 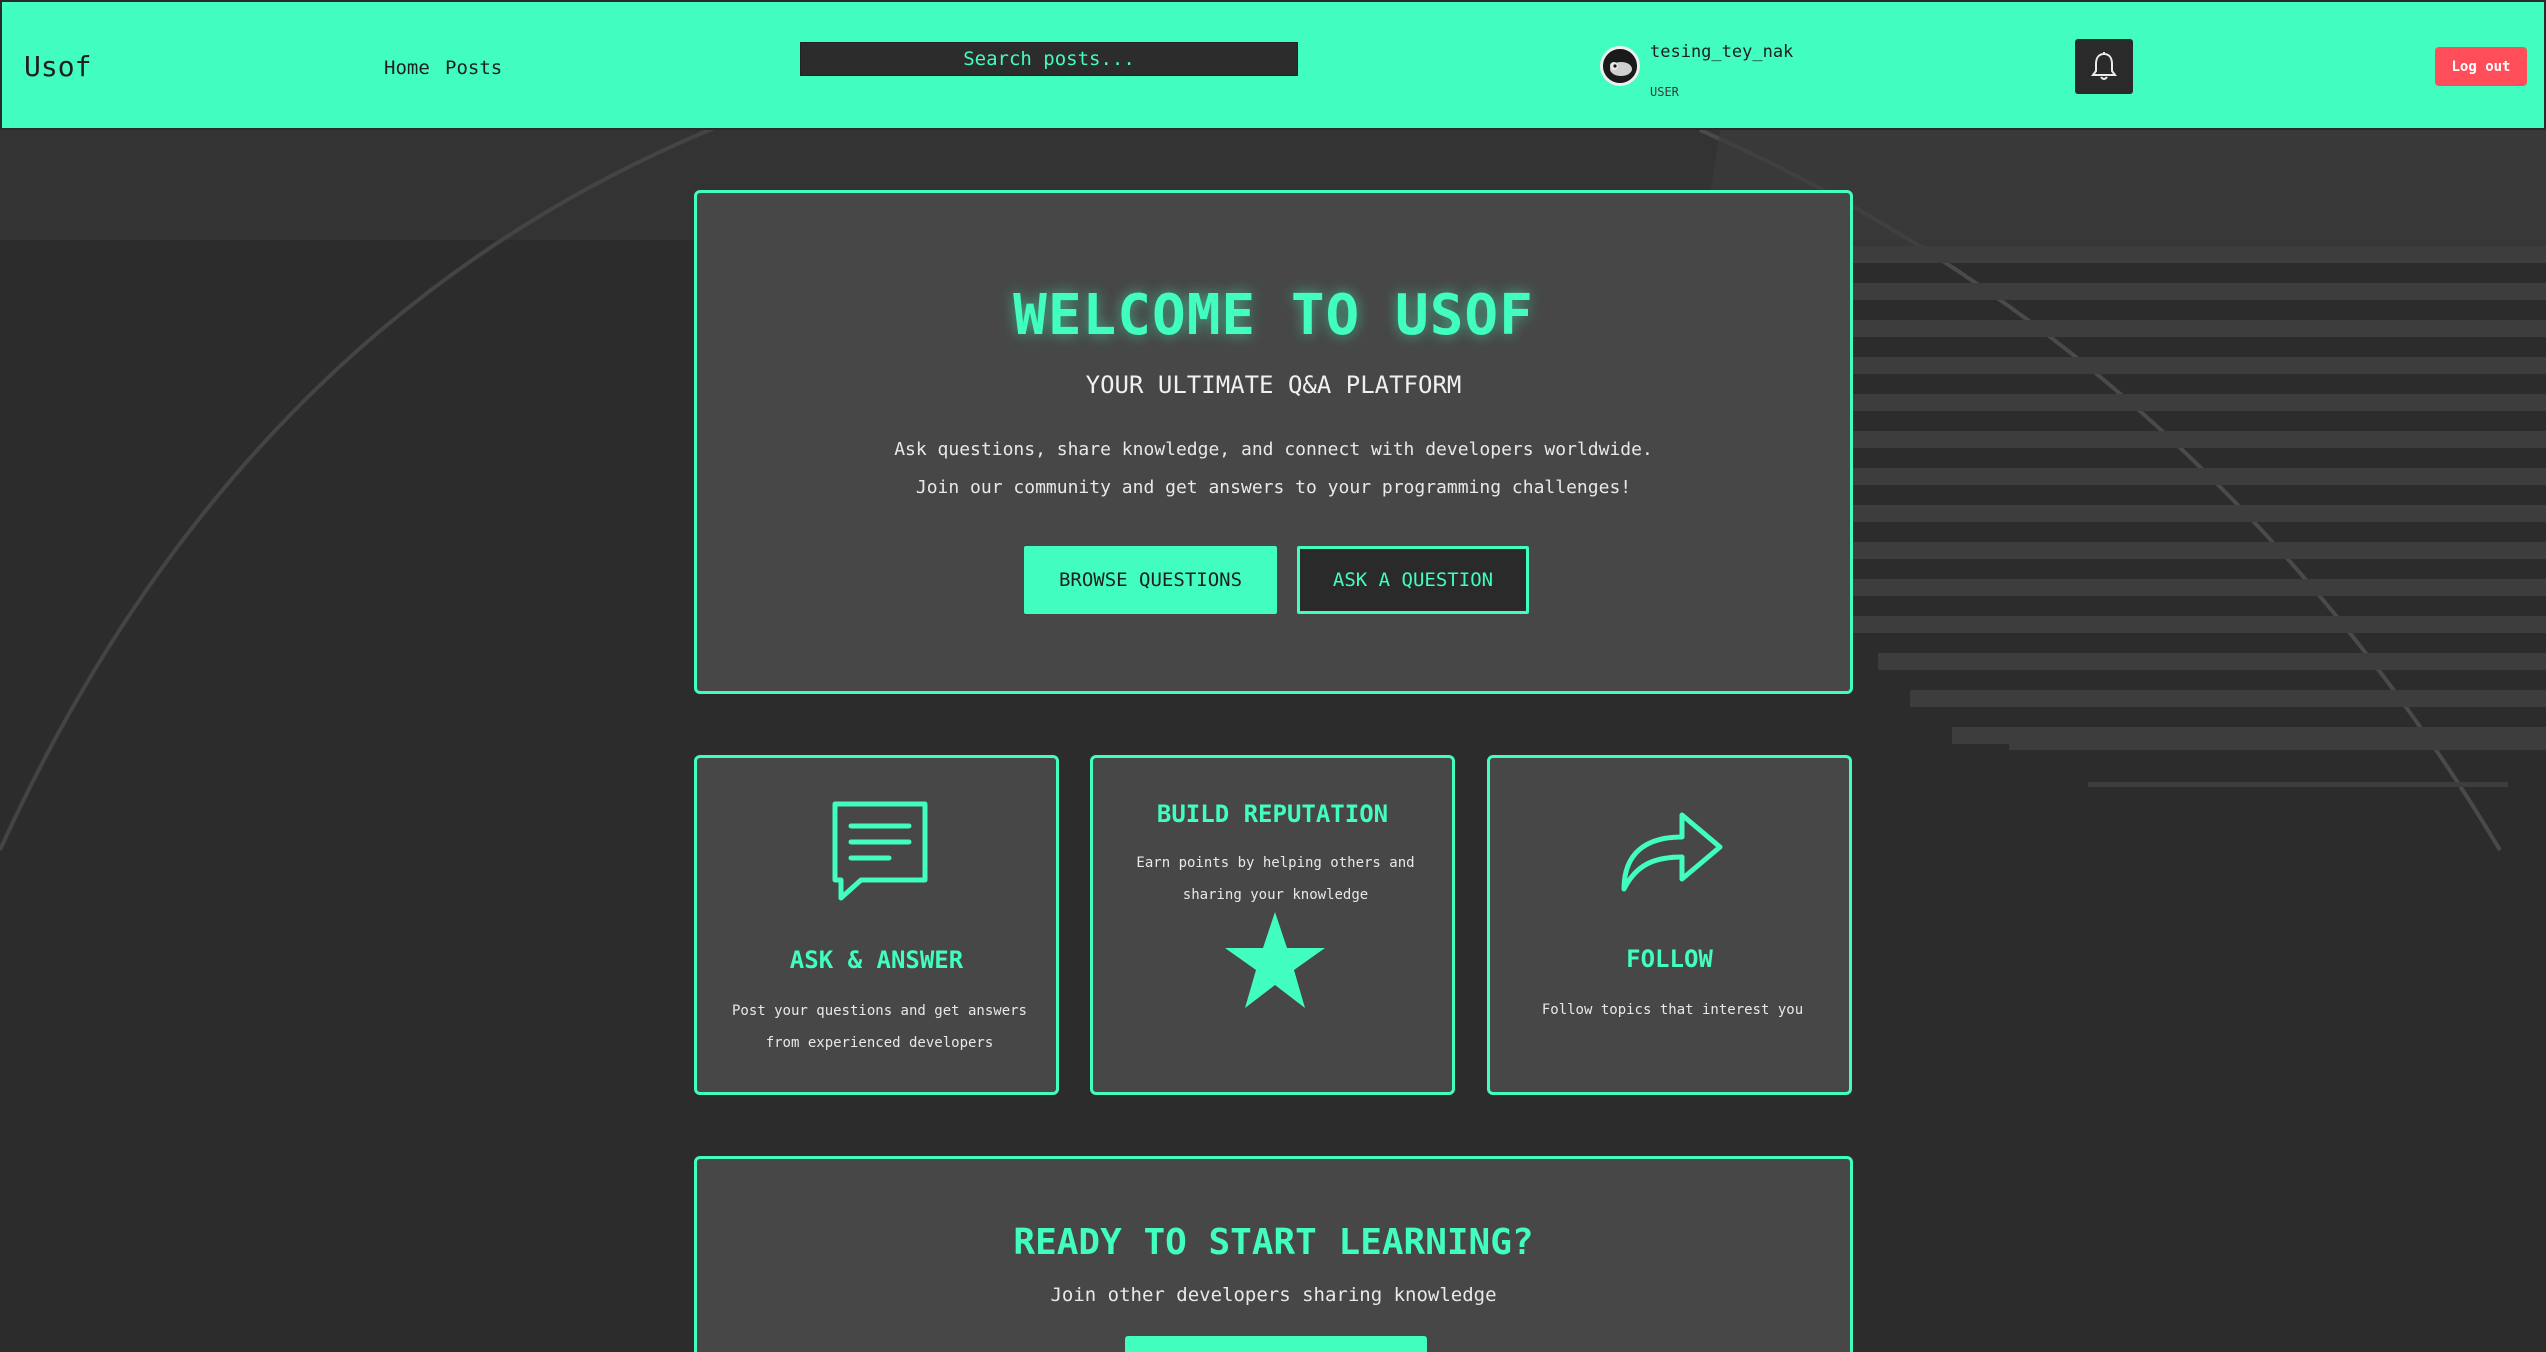 I want to click on hero-title: WELCOME TO USOF, so click(x=1273, y=315).